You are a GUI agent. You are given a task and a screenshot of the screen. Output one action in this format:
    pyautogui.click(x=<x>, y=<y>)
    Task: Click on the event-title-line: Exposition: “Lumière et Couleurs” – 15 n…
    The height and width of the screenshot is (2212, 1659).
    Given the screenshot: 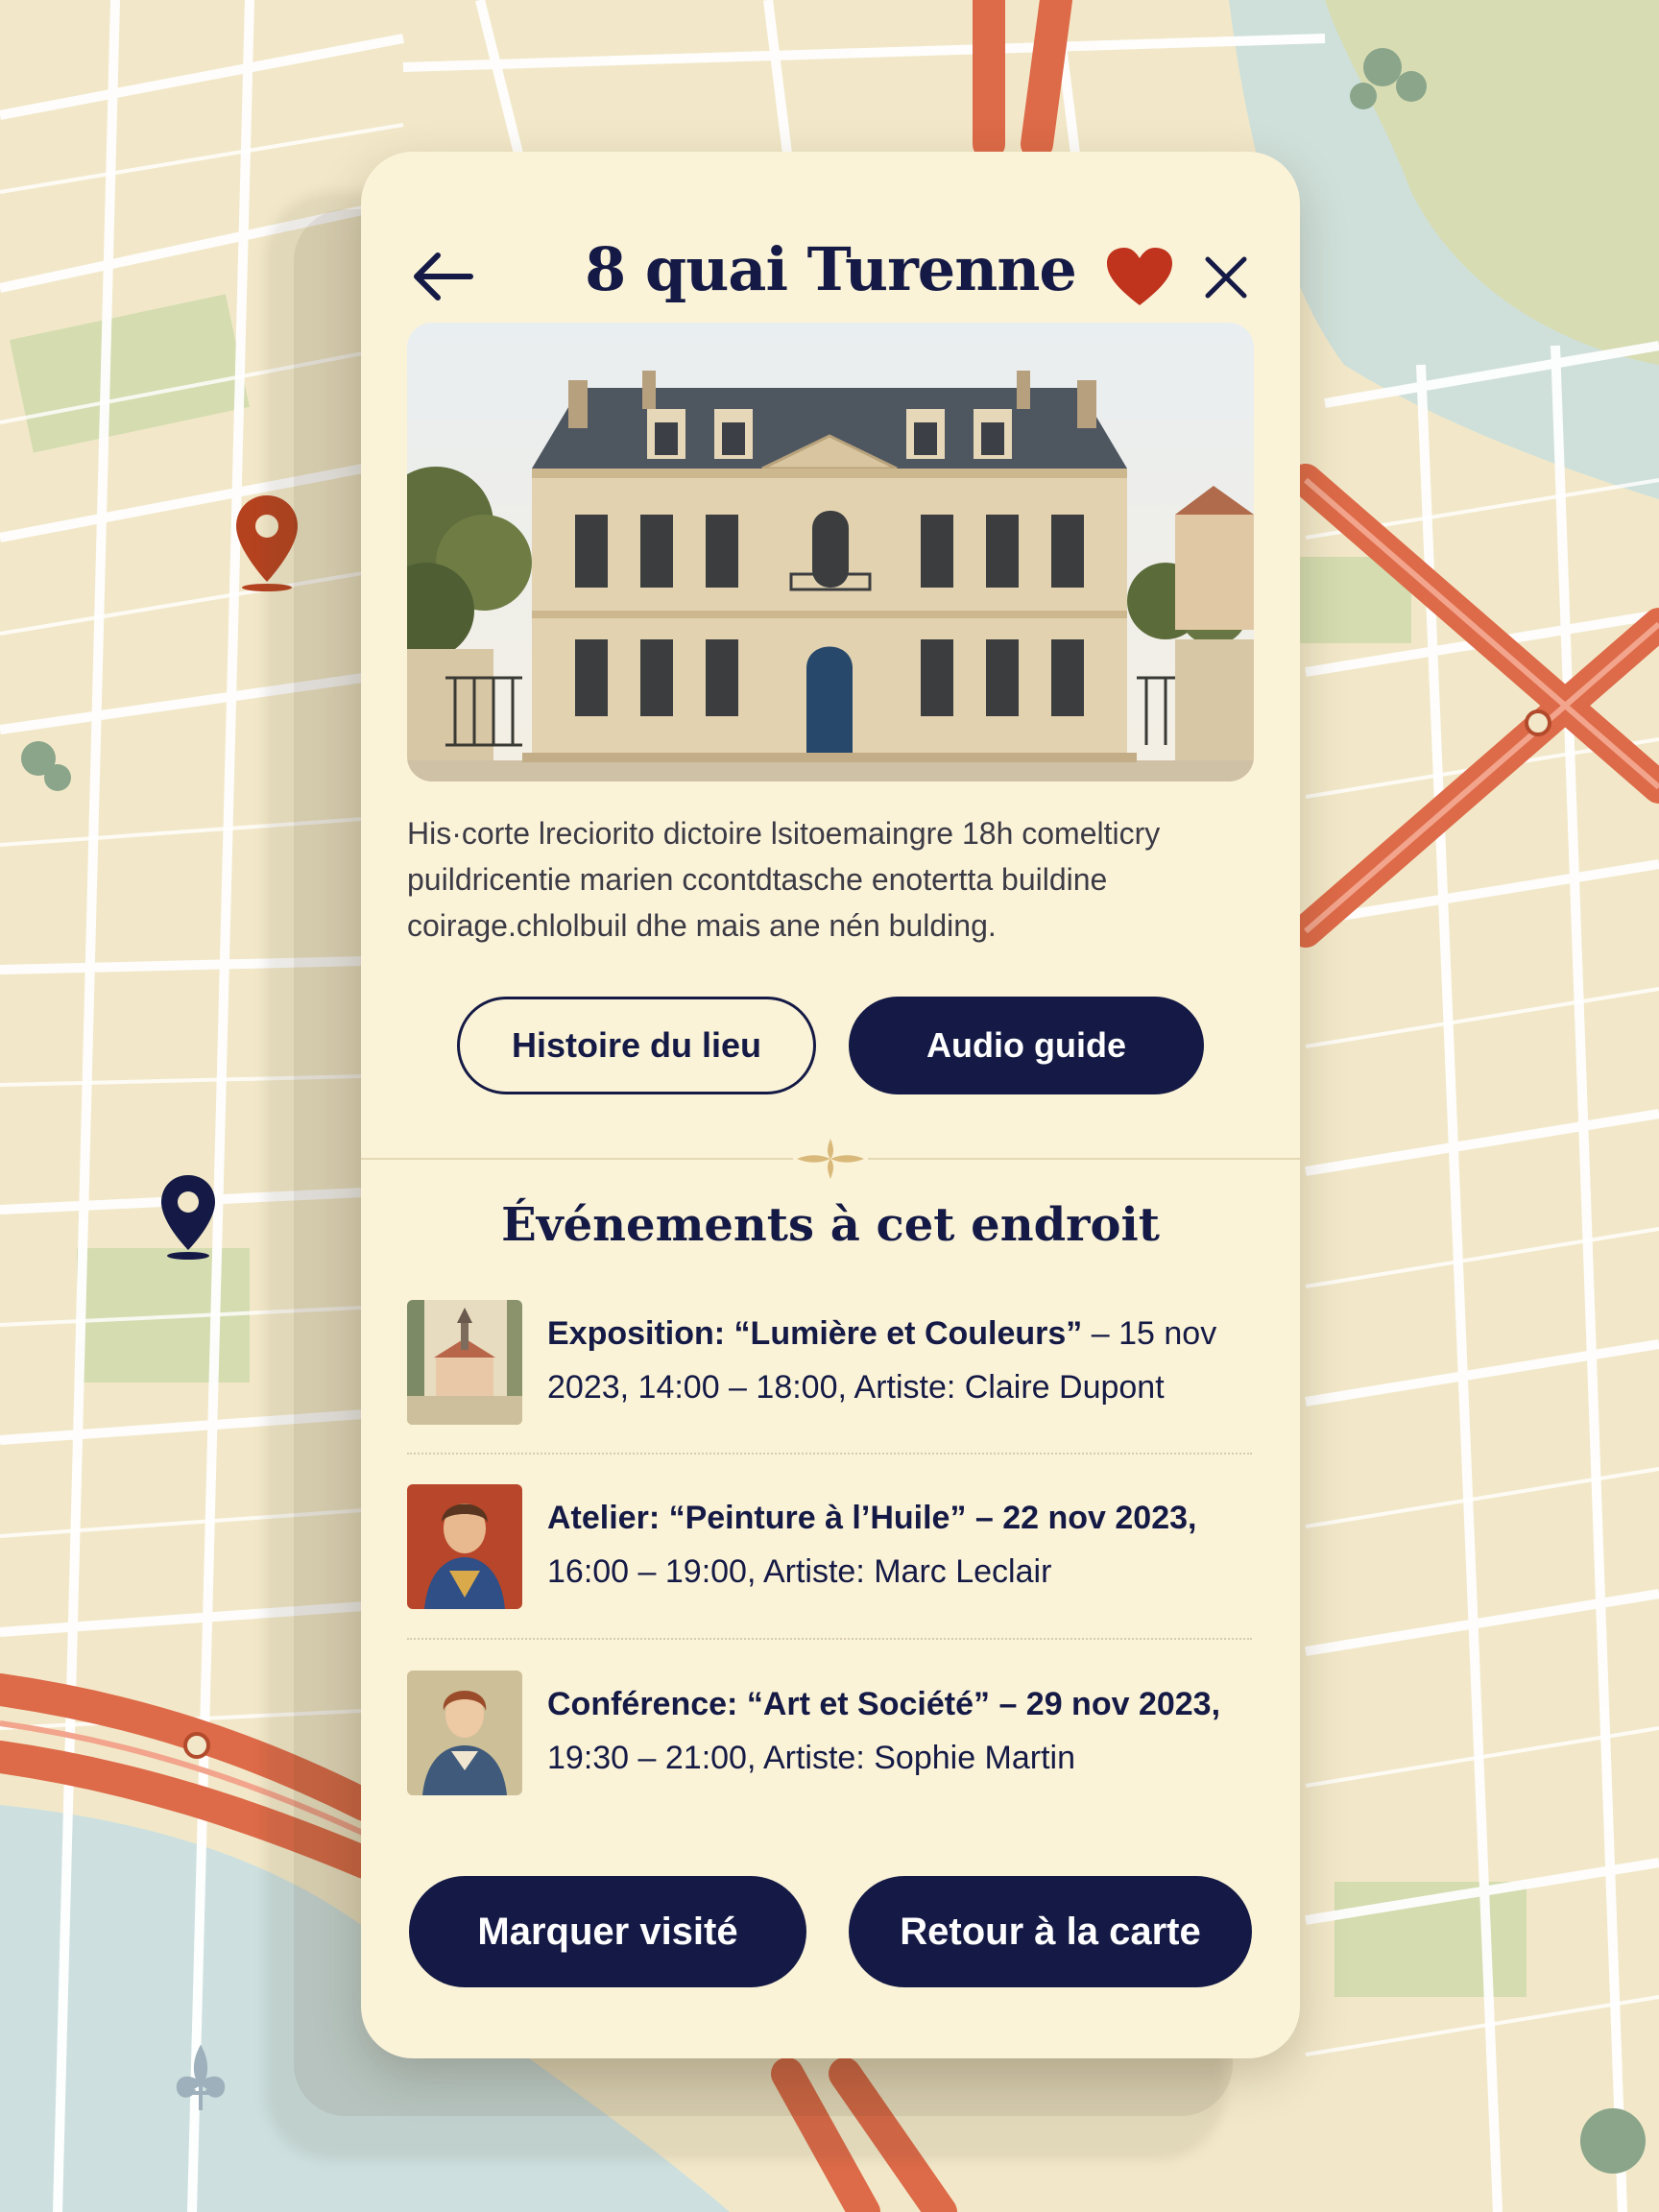 What is the action you would take?
    pyautogui.click(x=882, y=1333)
    